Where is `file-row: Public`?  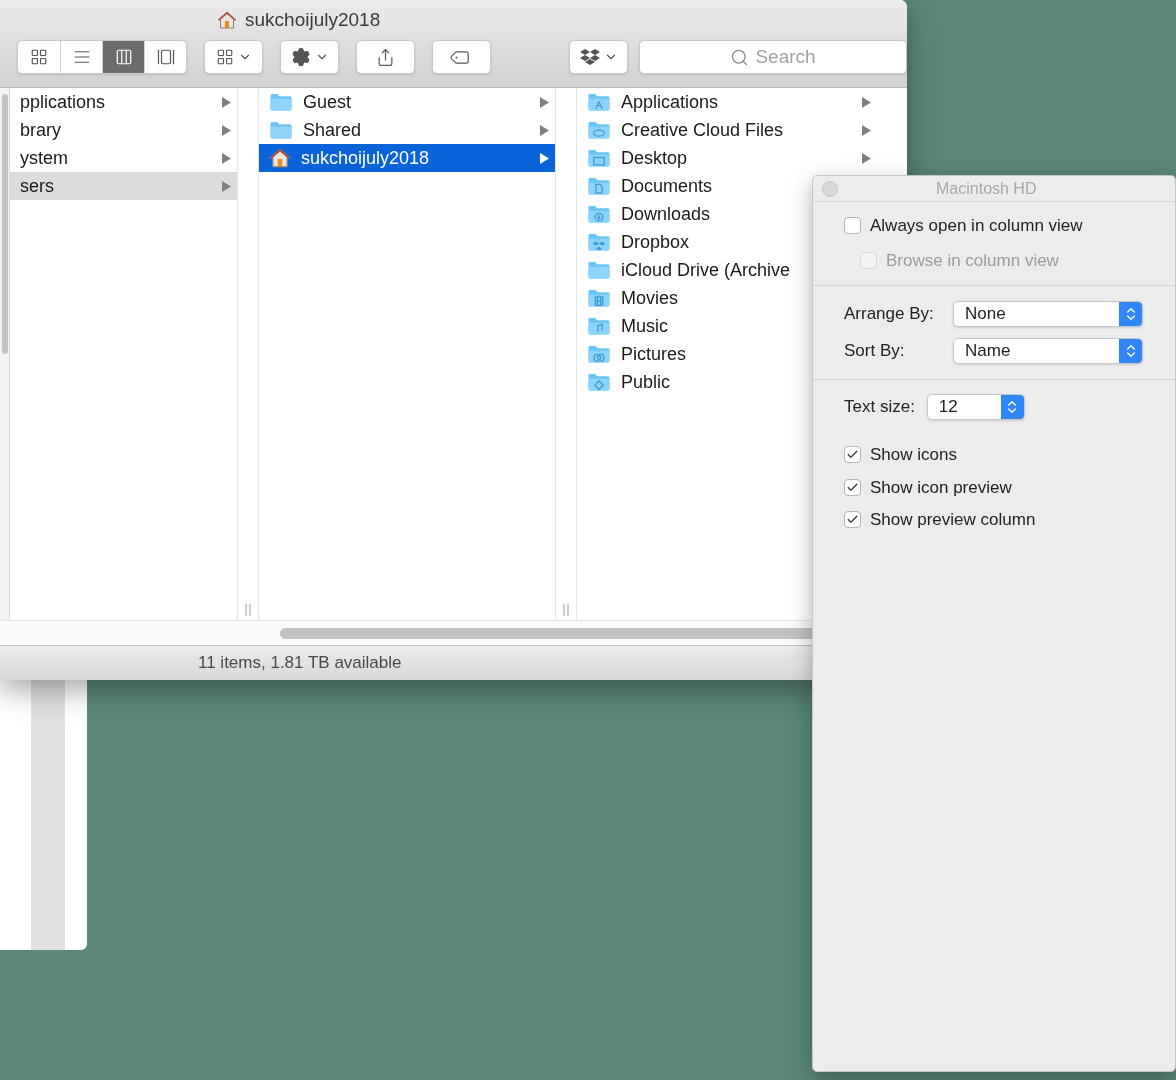 file-row: Public is located at coordinates (727, 382).